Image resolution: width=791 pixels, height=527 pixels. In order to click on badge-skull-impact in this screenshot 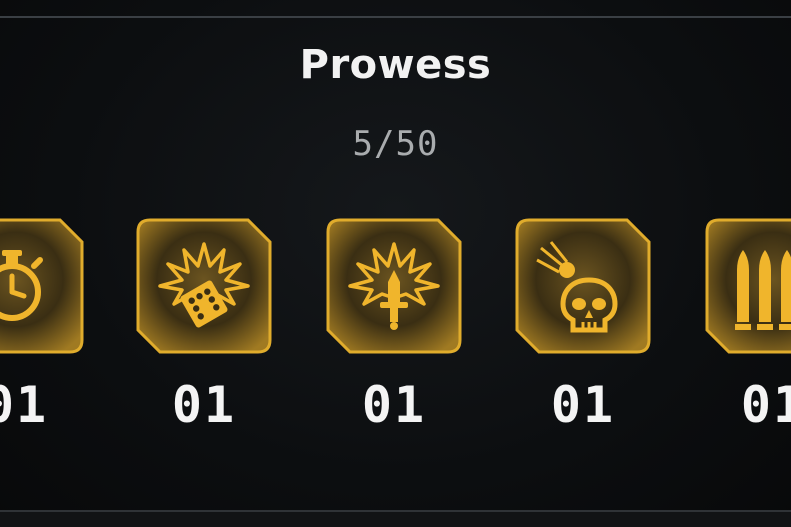, I will do `click(583, 286)`.